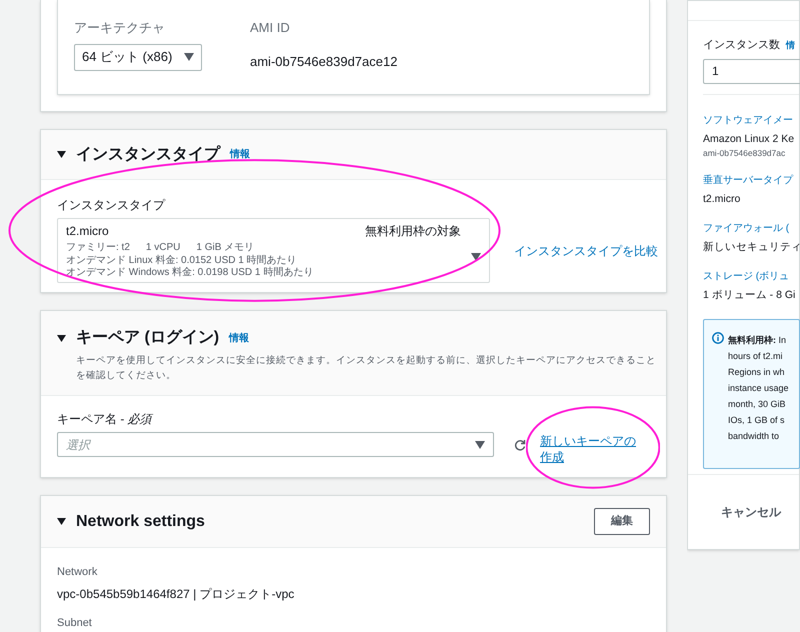 The width and height of the screenshot is (800, 632). What do you see at coordinates (190, 273) in the screenshot?
I see `pricing-text: オンデマンド Windows 料金: 0.0198 USD 1 時間あたり` at bounding box center [190, 273].